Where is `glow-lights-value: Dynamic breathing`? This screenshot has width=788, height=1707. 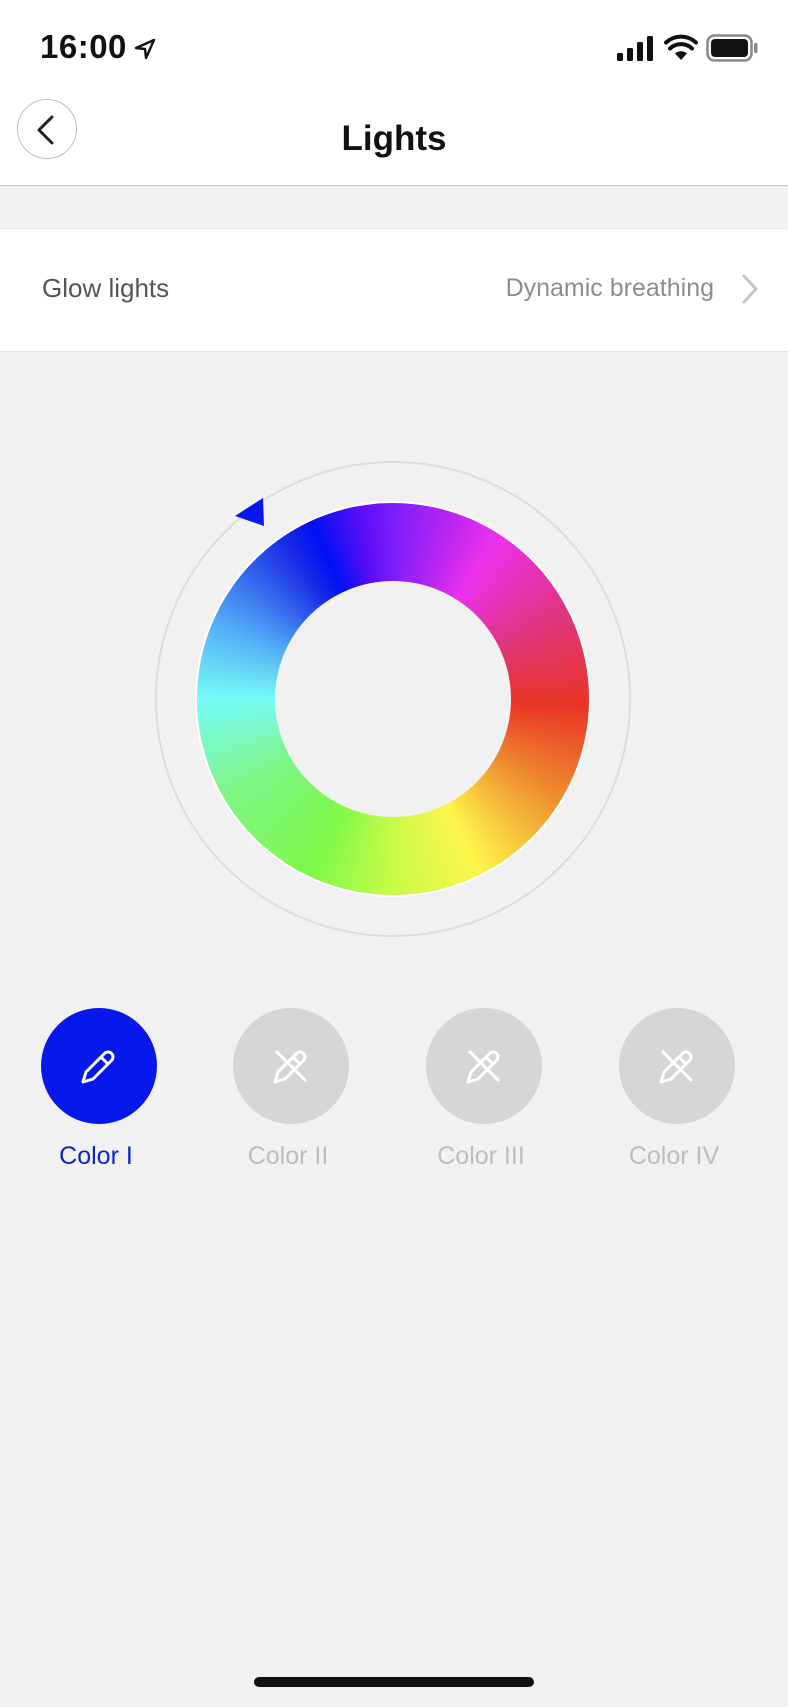 glow-lights-value: Dynamic breathing is located at coordinates (609, 288).